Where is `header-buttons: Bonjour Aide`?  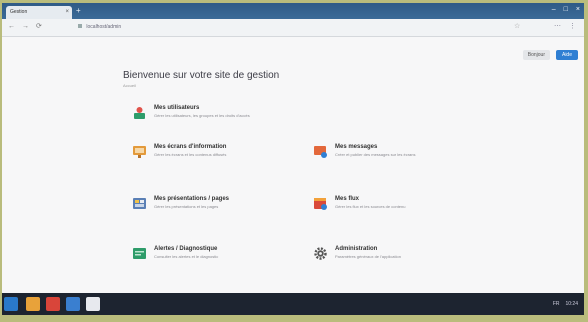 header-buttons: Bonjour Aide is located at coordinates (550, 55).